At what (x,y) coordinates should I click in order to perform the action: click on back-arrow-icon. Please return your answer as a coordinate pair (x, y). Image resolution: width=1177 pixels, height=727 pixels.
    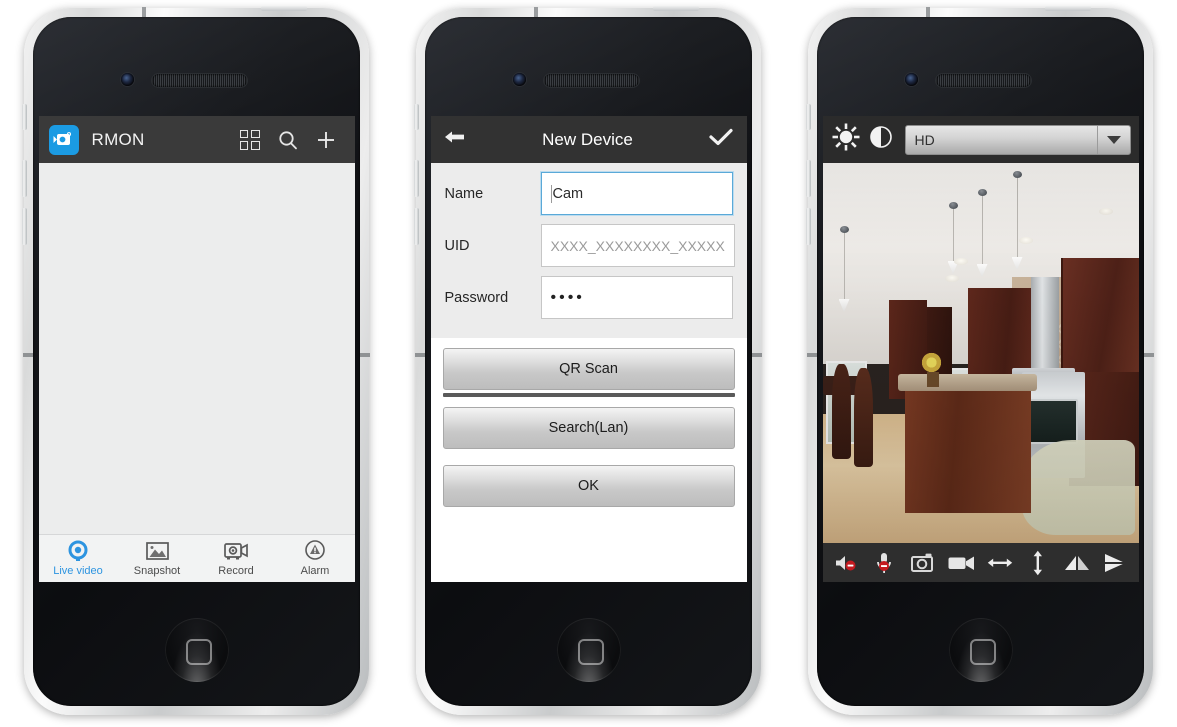
    Looking at the image, I should click on (454, 137).